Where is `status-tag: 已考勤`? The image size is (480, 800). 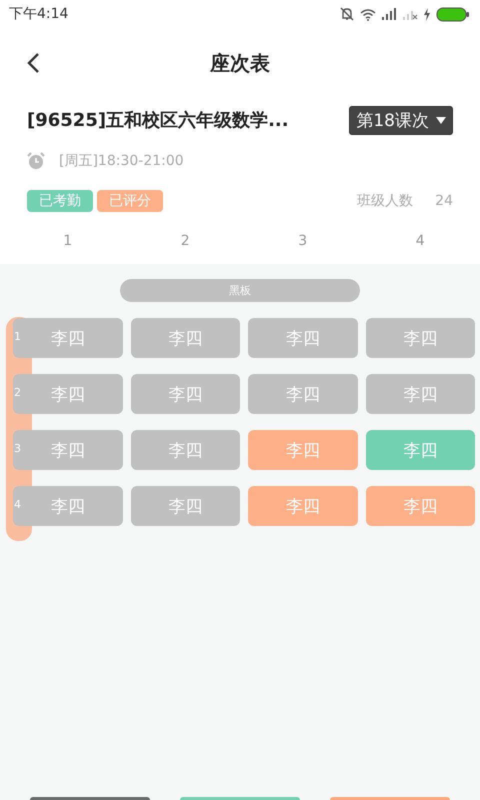 status-tag: 已考勤 is located at coordinates (60, 201).